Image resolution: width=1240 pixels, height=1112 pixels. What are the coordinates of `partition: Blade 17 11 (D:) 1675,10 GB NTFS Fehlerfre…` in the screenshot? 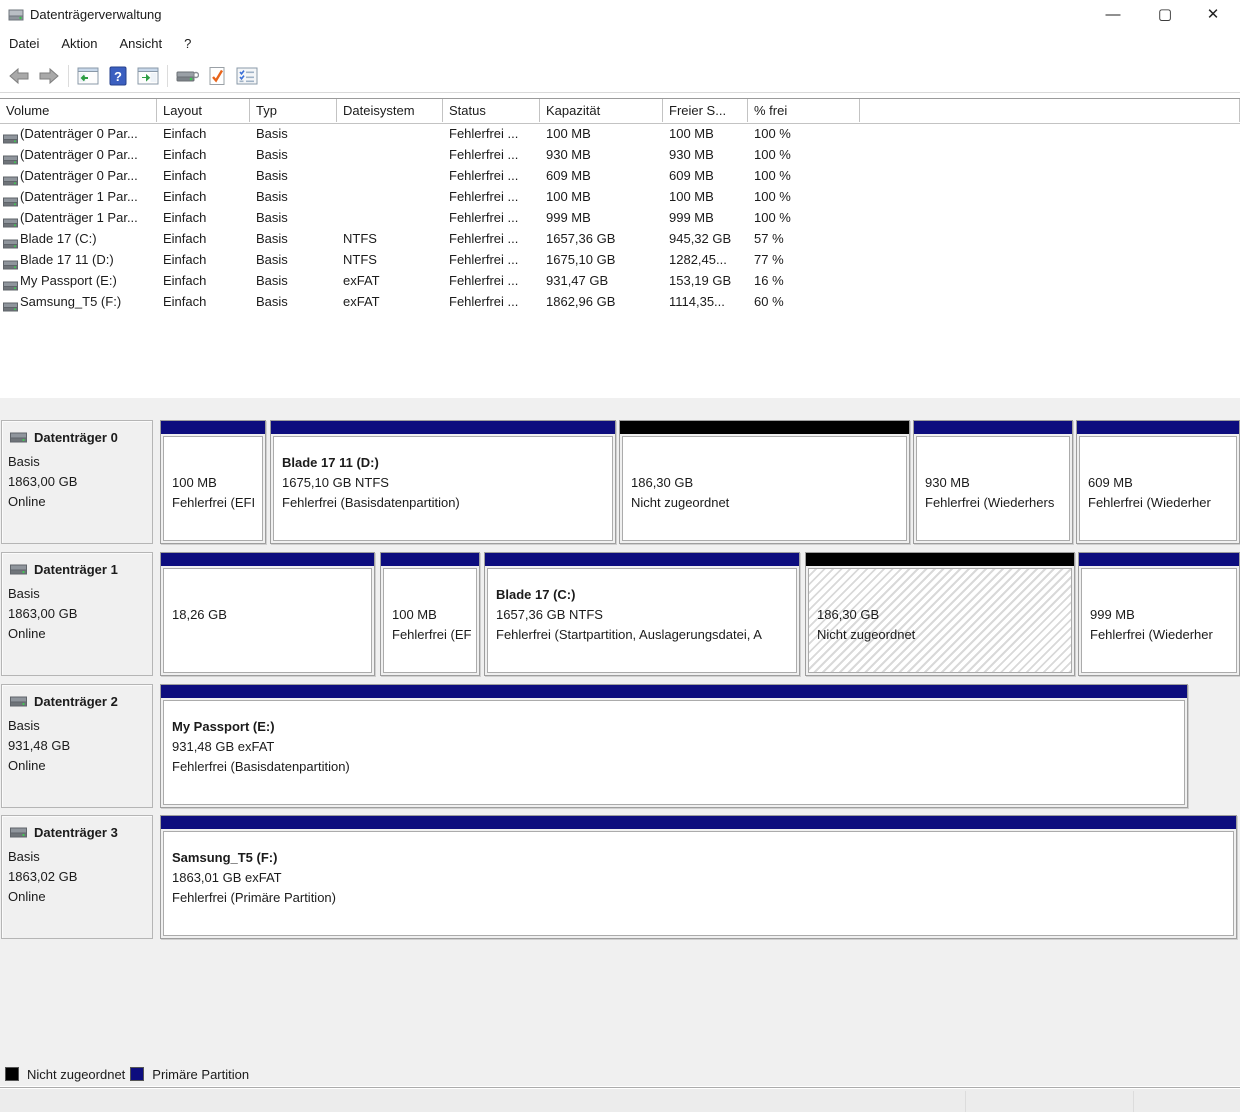 It's located at (443, 482).